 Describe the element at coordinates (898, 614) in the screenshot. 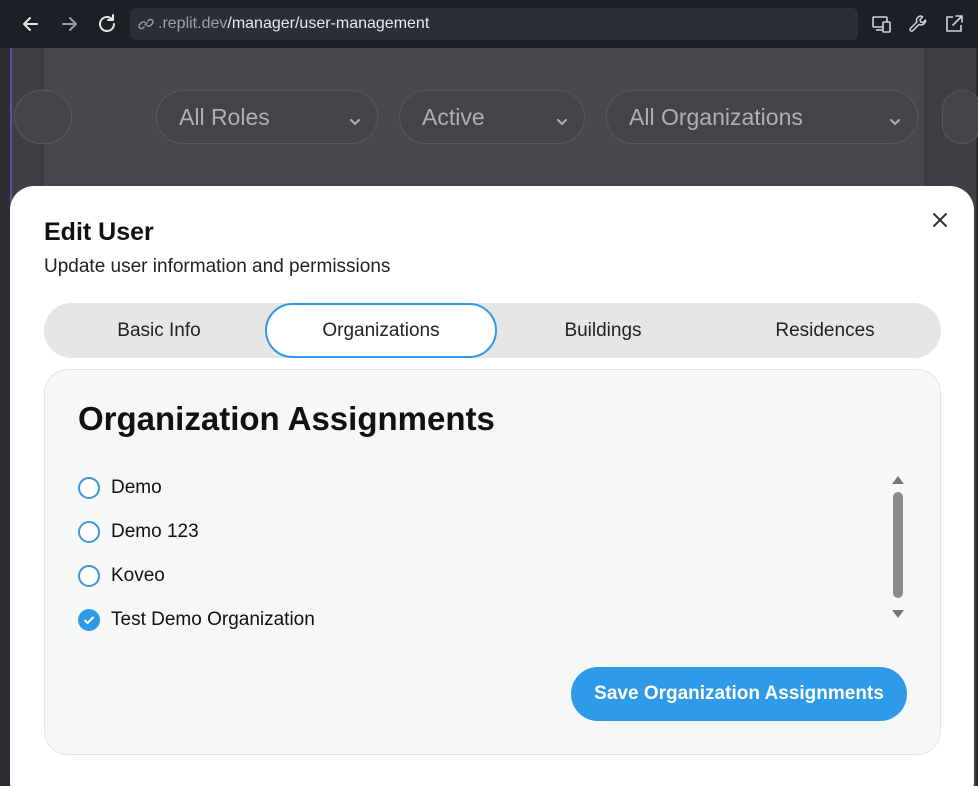

I see `scroll-down-arrow-icon` at that location.